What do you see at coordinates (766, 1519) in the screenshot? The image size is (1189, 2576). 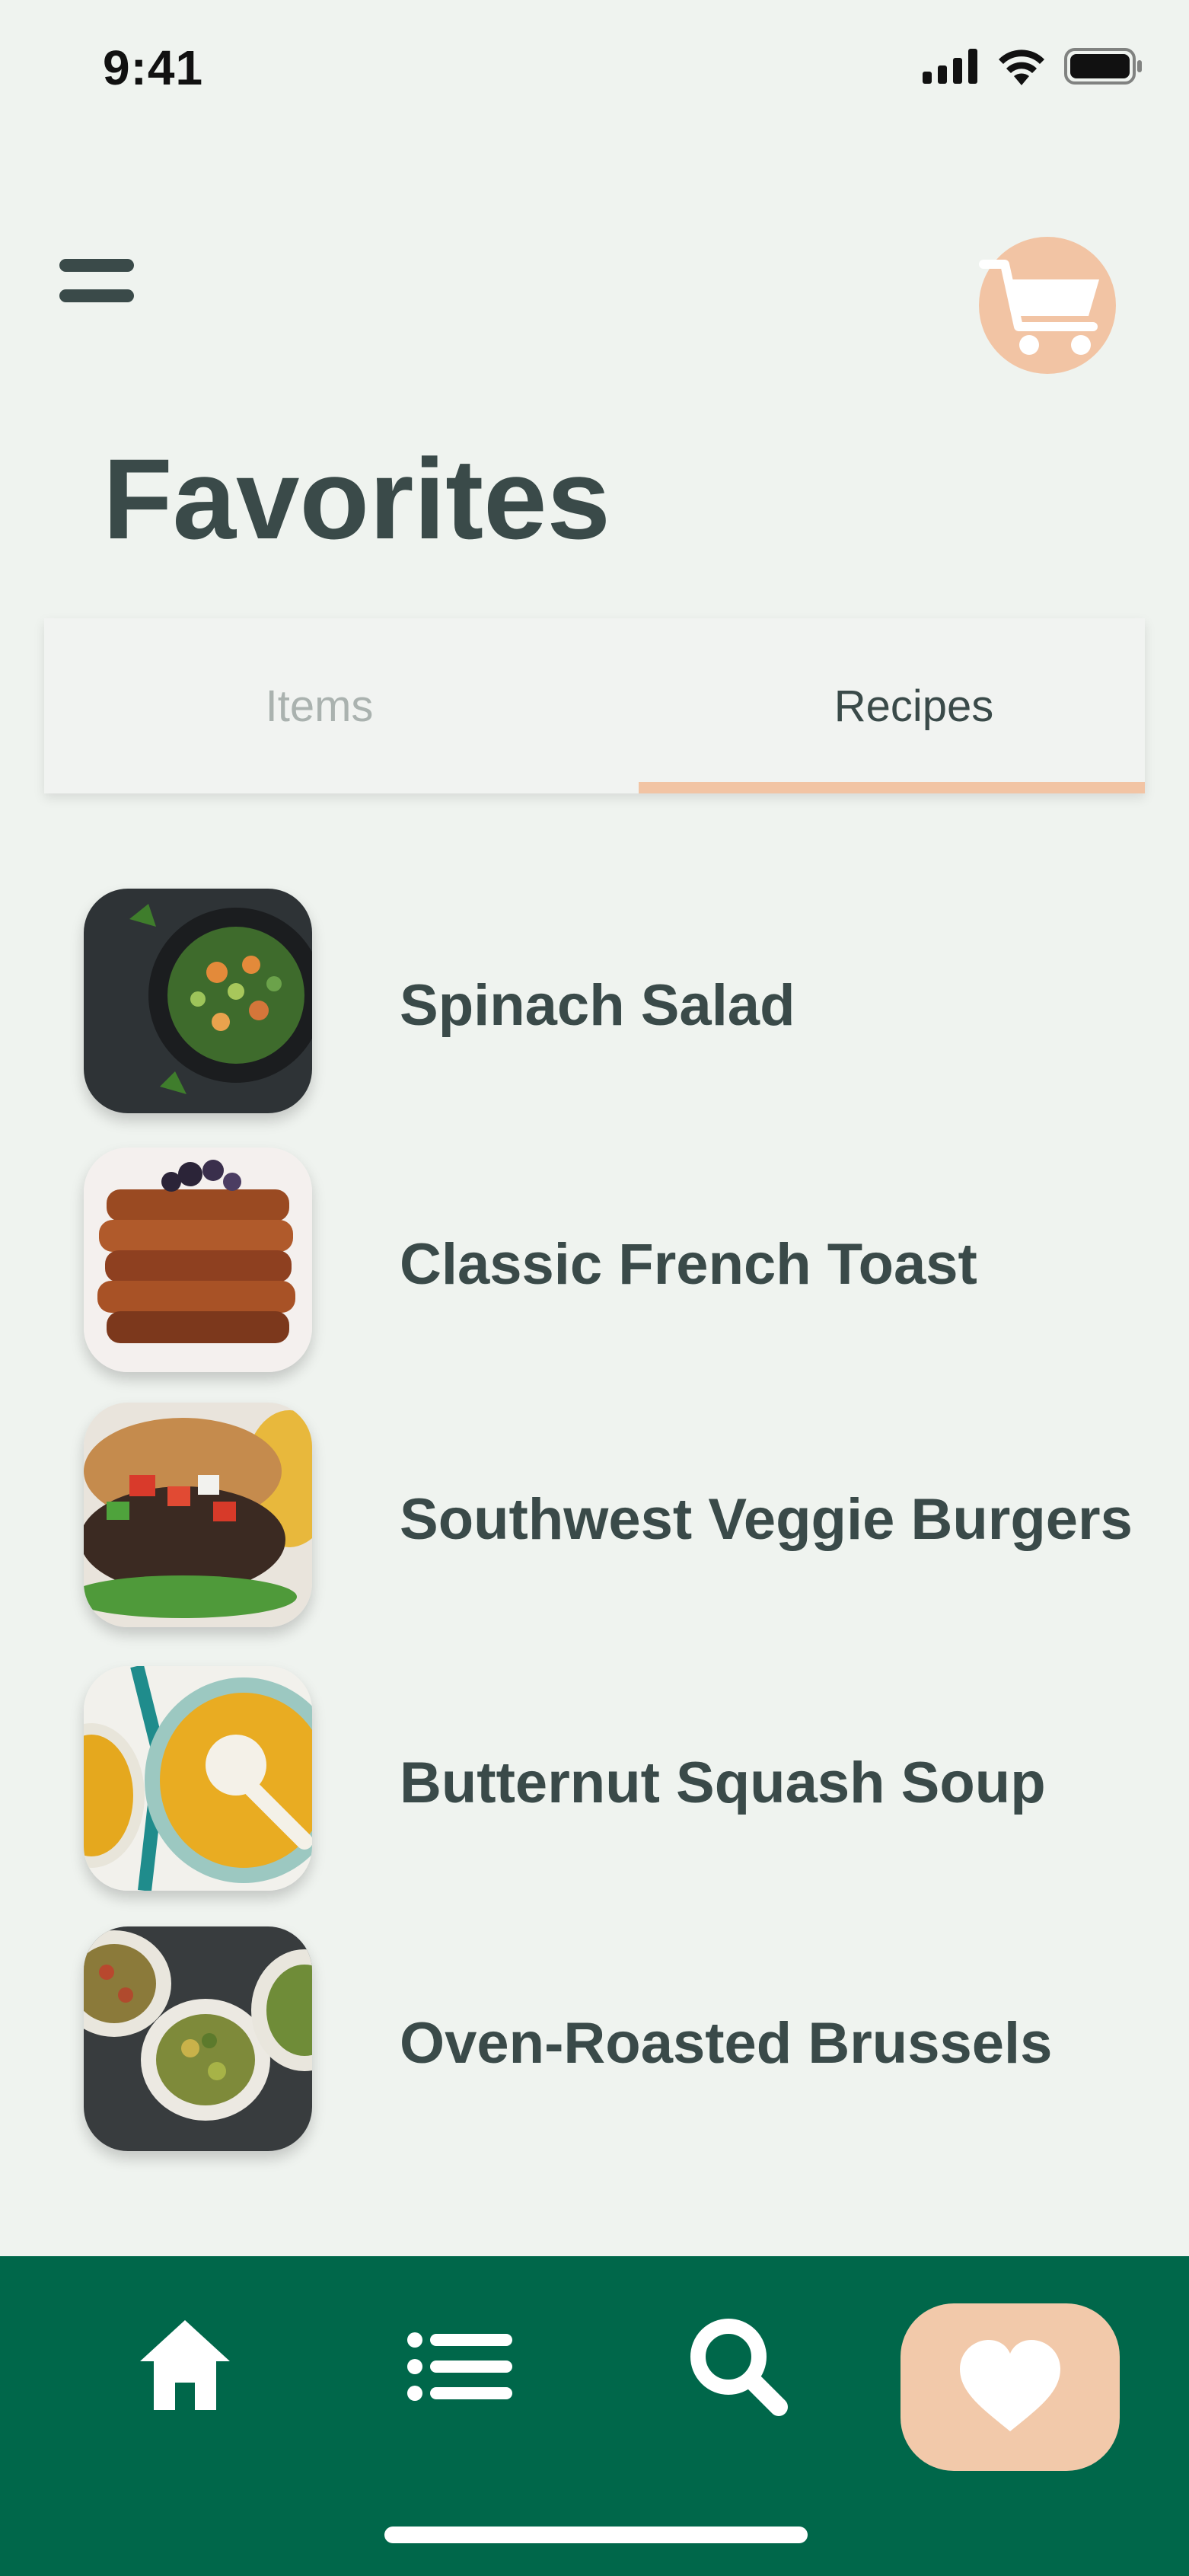 I see `recipe-name: Southwest Veggie Burgers` at bounding box center [766, 1519].